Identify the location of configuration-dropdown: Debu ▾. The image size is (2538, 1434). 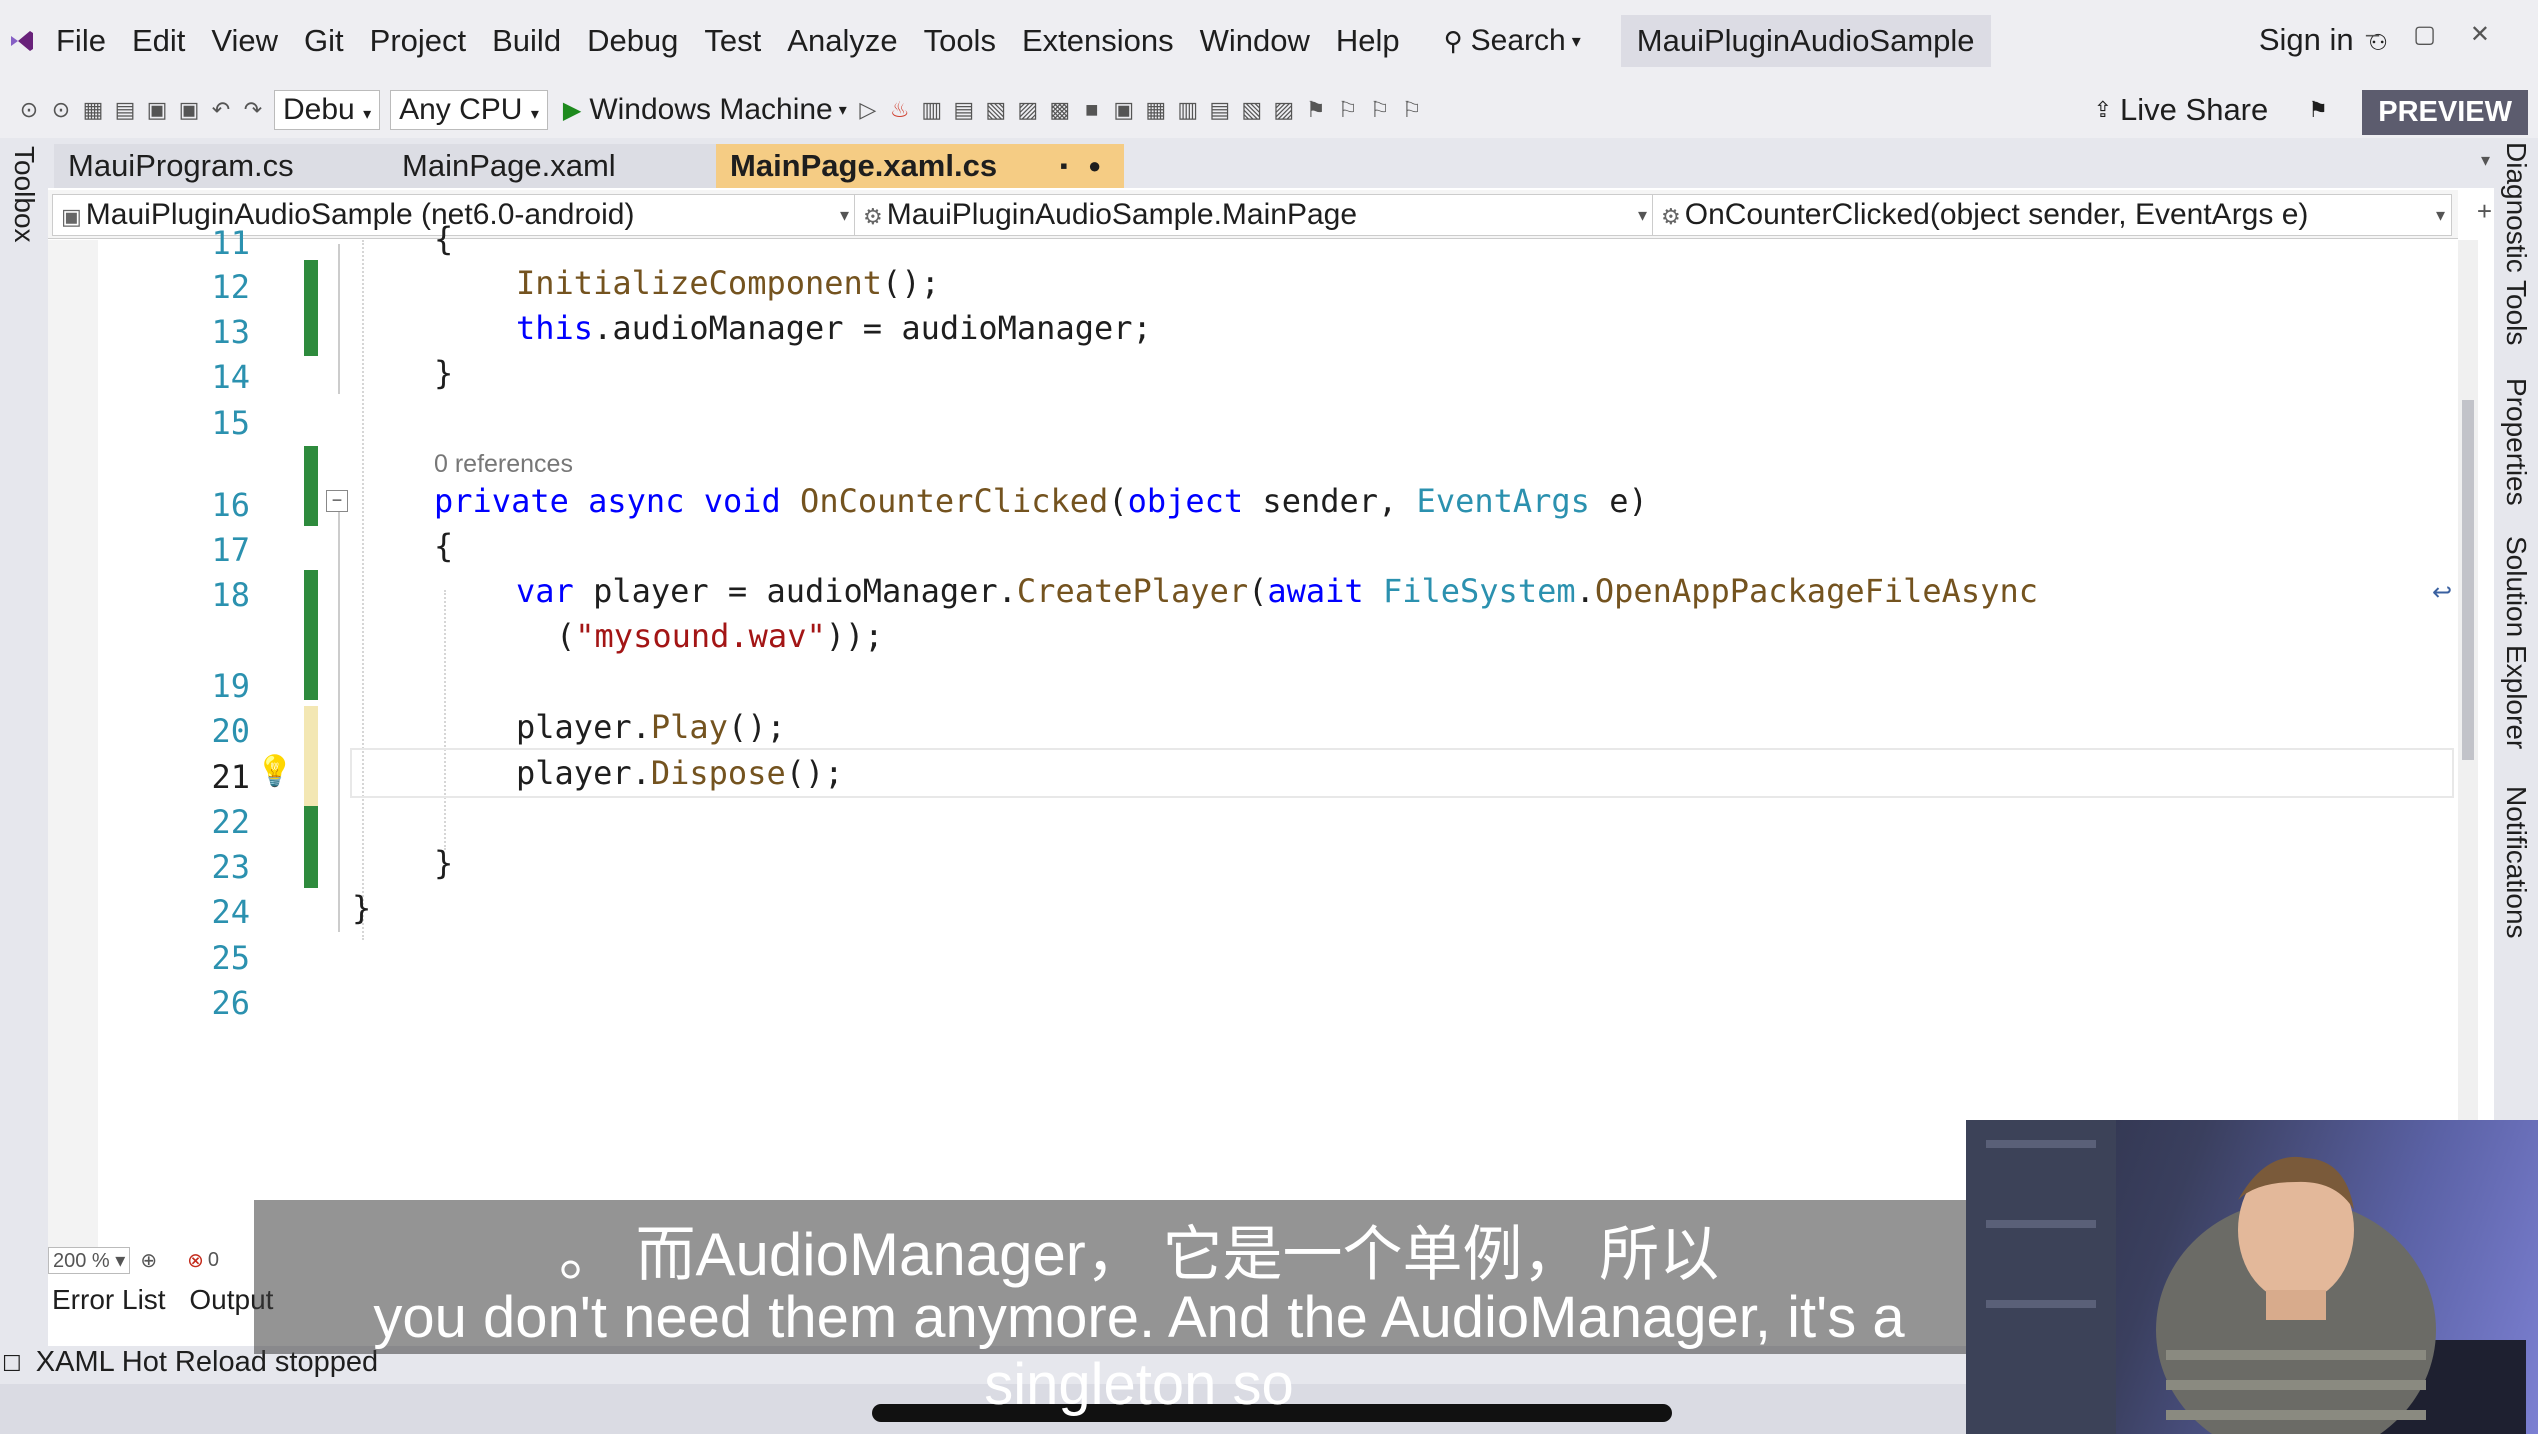
(327, 110).